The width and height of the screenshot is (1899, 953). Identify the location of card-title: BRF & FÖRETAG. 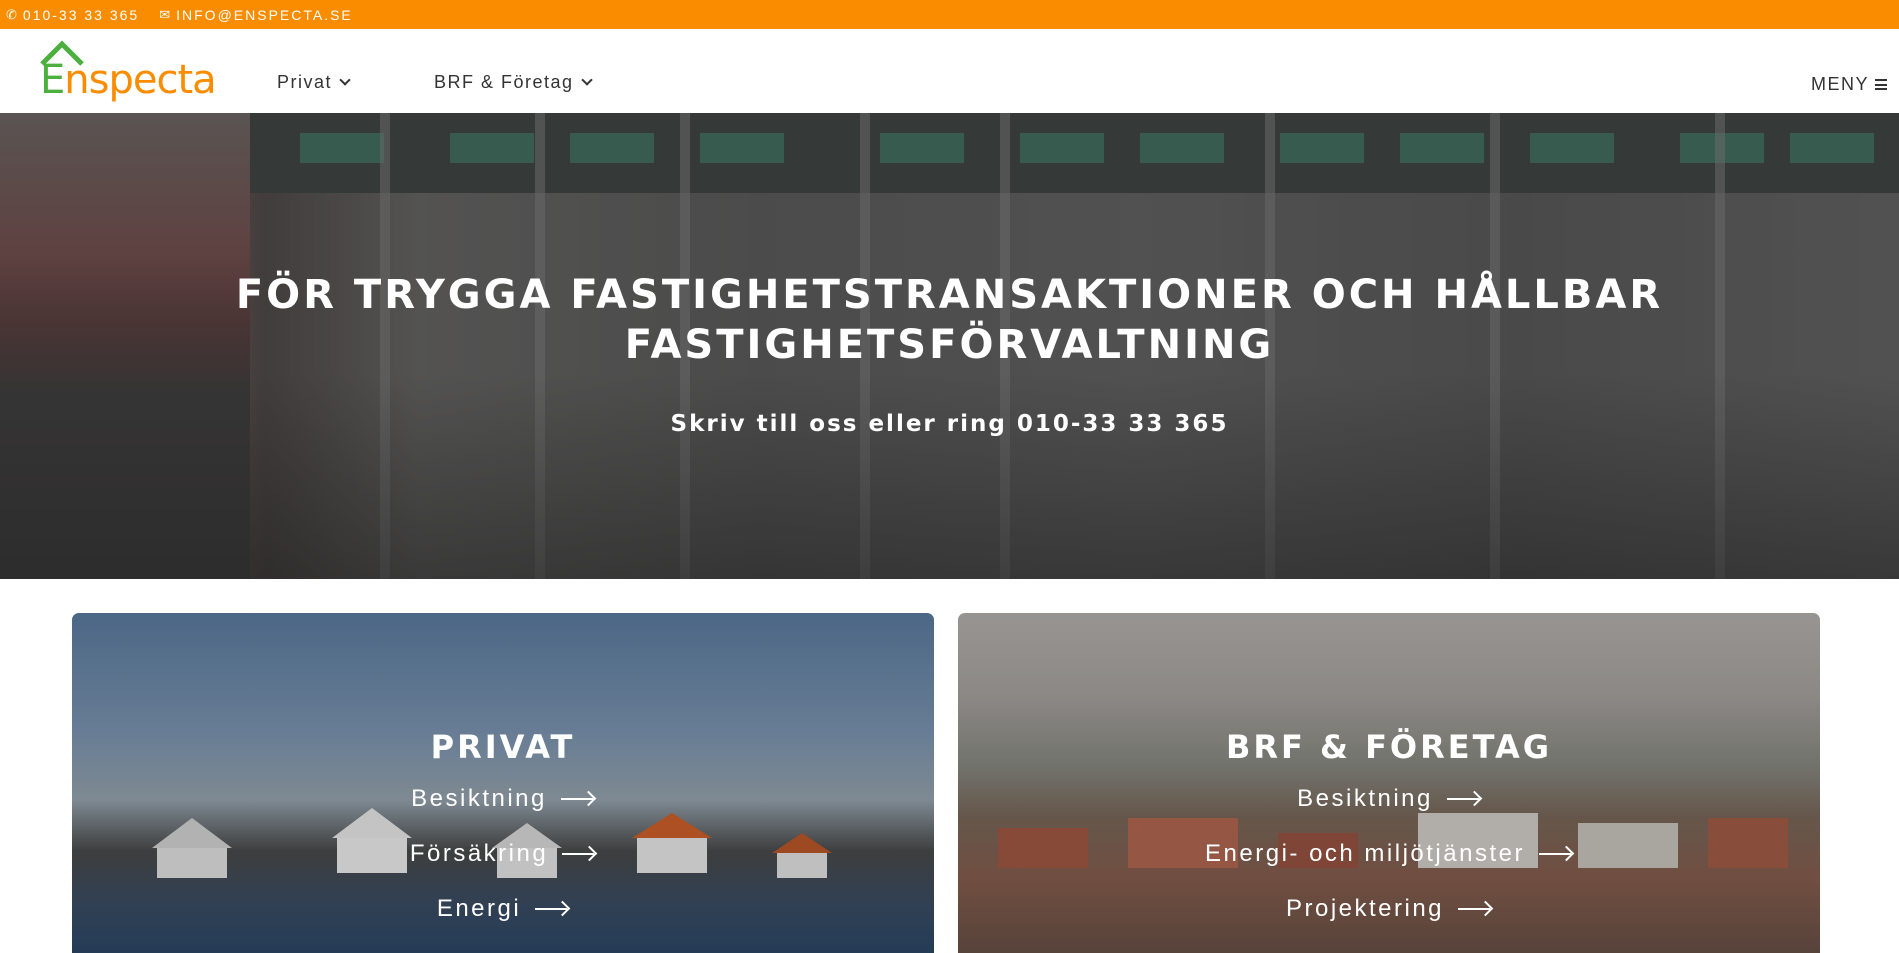
(1388, 747).